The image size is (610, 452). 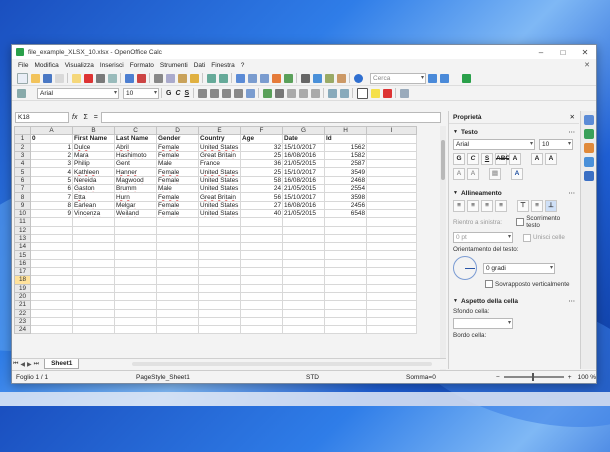 I want to click on cut-icon, so click(x=158, y=78).